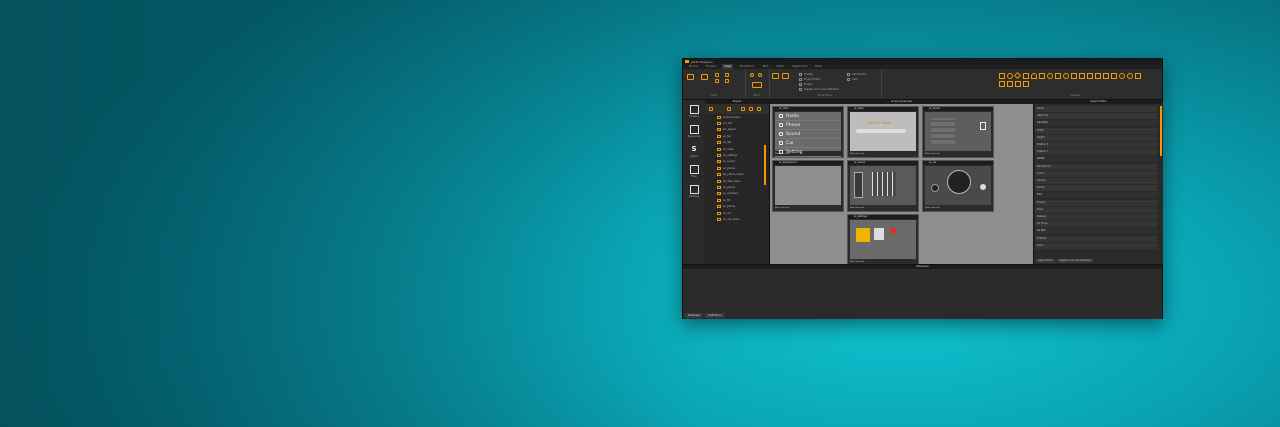  I want to click on tree-item: ac_fill, so click(723, 200).